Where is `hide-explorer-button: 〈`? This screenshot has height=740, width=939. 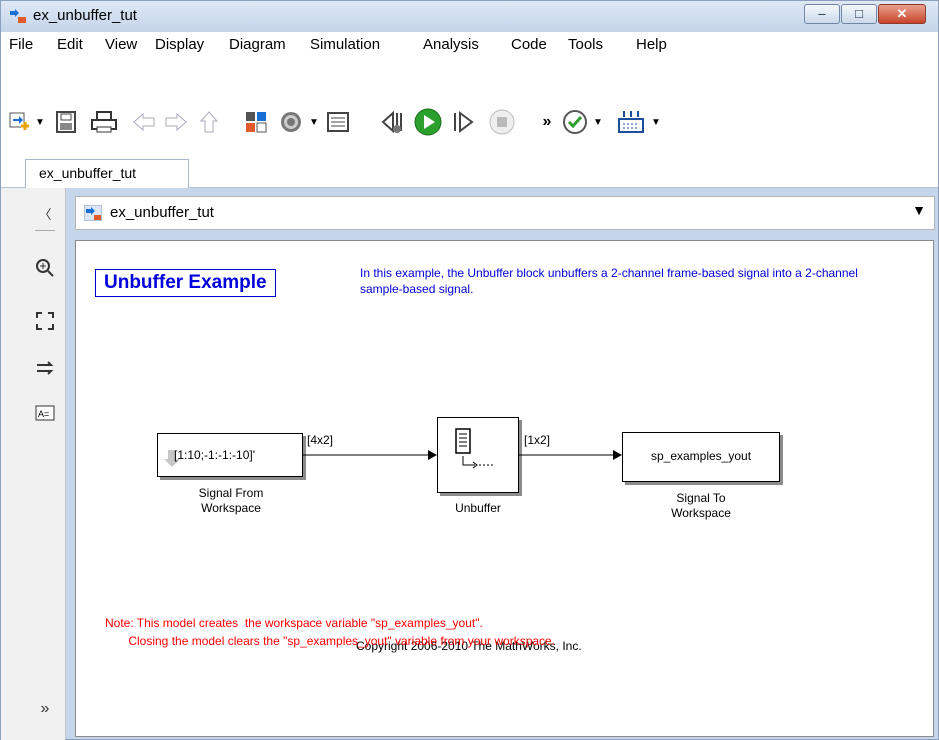 hide-explorer-button: 〈 is located at coordinates (45, 214).